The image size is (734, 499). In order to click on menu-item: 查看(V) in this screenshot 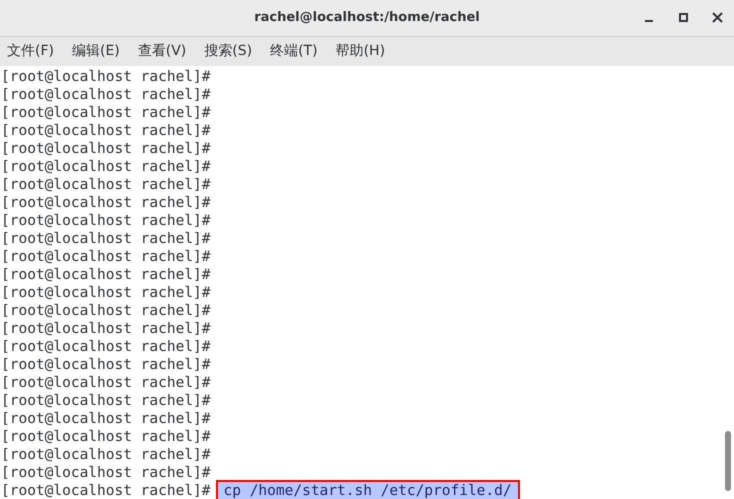, I will do `click(162, 51)`.